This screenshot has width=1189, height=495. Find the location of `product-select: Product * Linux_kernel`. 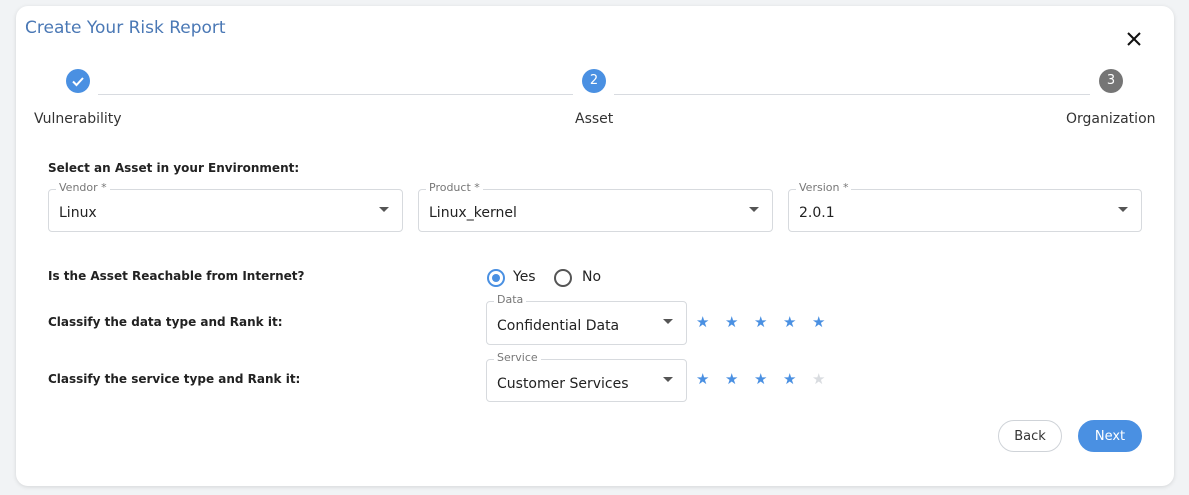

product-select: Product * Linux_kernel is located at coordinates (595, 206).